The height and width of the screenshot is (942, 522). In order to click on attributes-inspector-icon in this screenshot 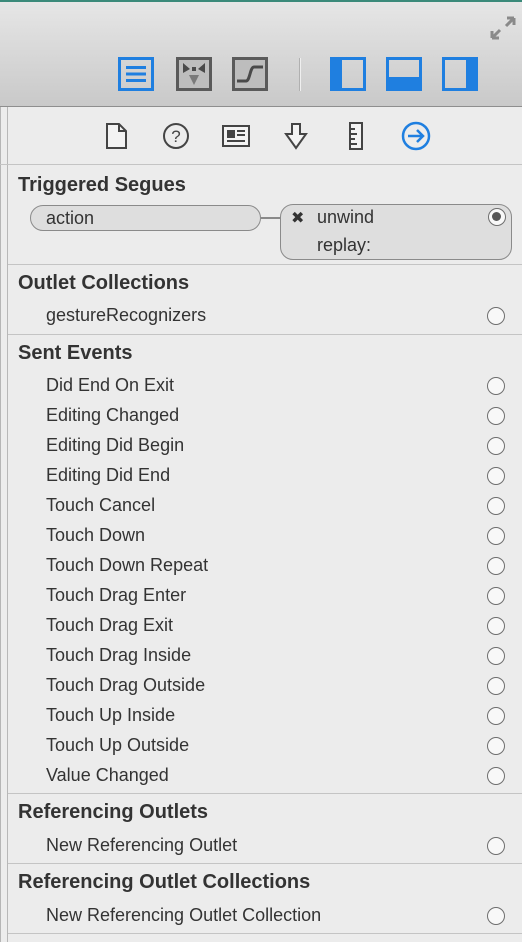, I will do `click(296, 136)`.